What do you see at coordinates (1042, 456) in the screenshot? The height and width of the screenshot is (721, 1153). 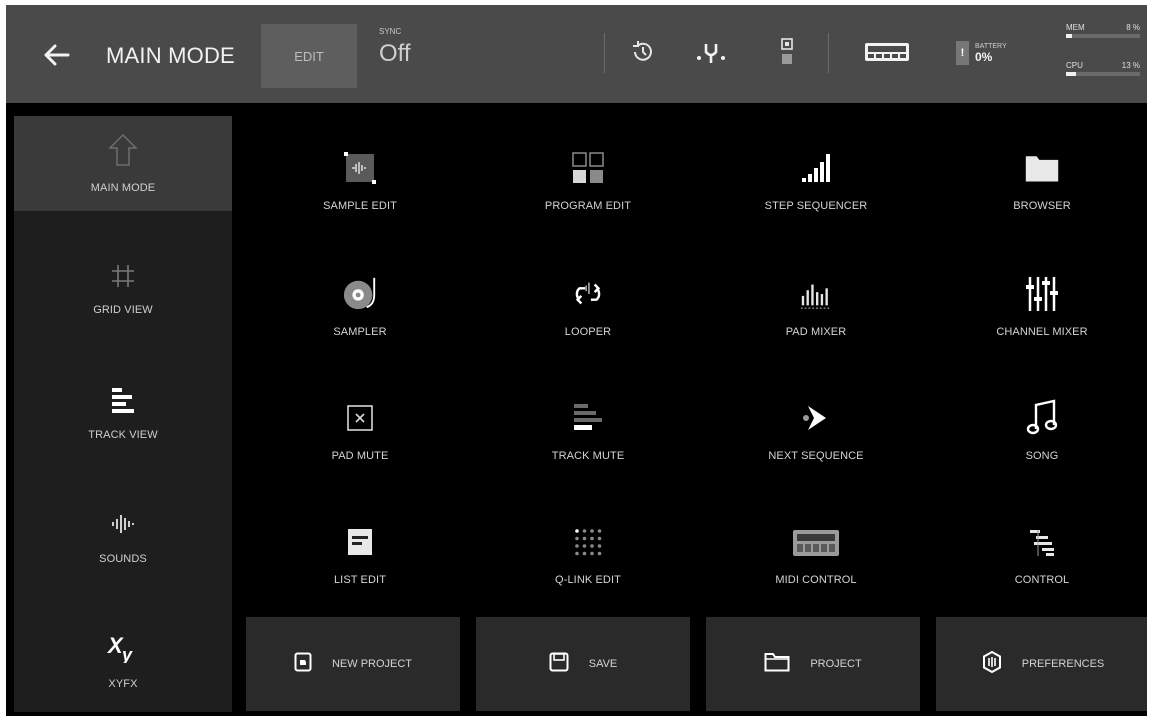 I see `tile-label: SONG` at bounding box center [1042, 456].